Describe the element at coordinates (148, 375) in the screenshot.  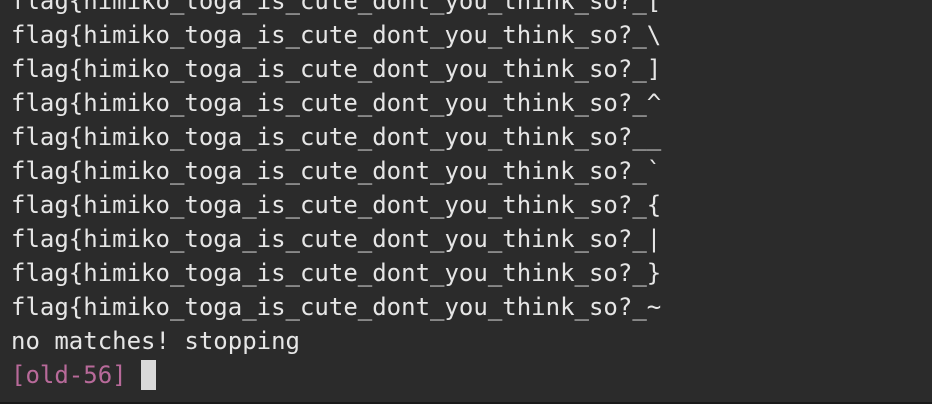
I see `text-cursor` at that location.